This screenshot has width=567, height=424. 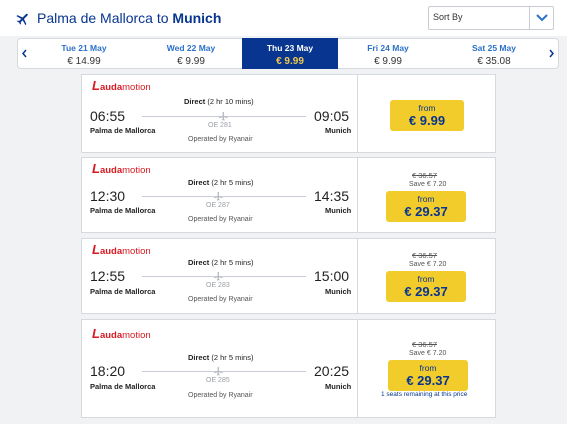 I want to click on arrival-time: 09:05, so click(x=332, y=116).